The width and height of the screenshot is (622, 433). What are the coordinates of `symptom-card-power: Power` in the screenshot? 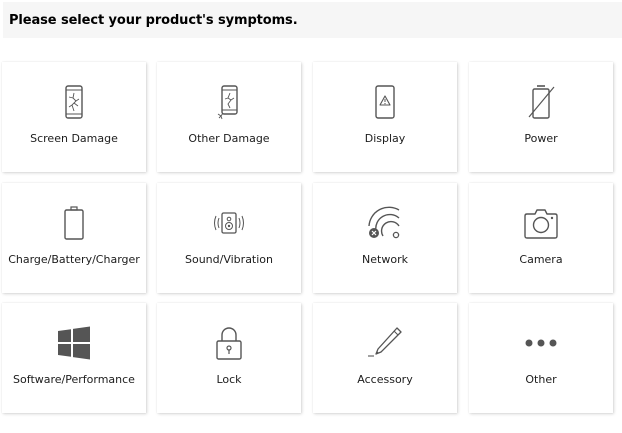 It's located at (541, 117).